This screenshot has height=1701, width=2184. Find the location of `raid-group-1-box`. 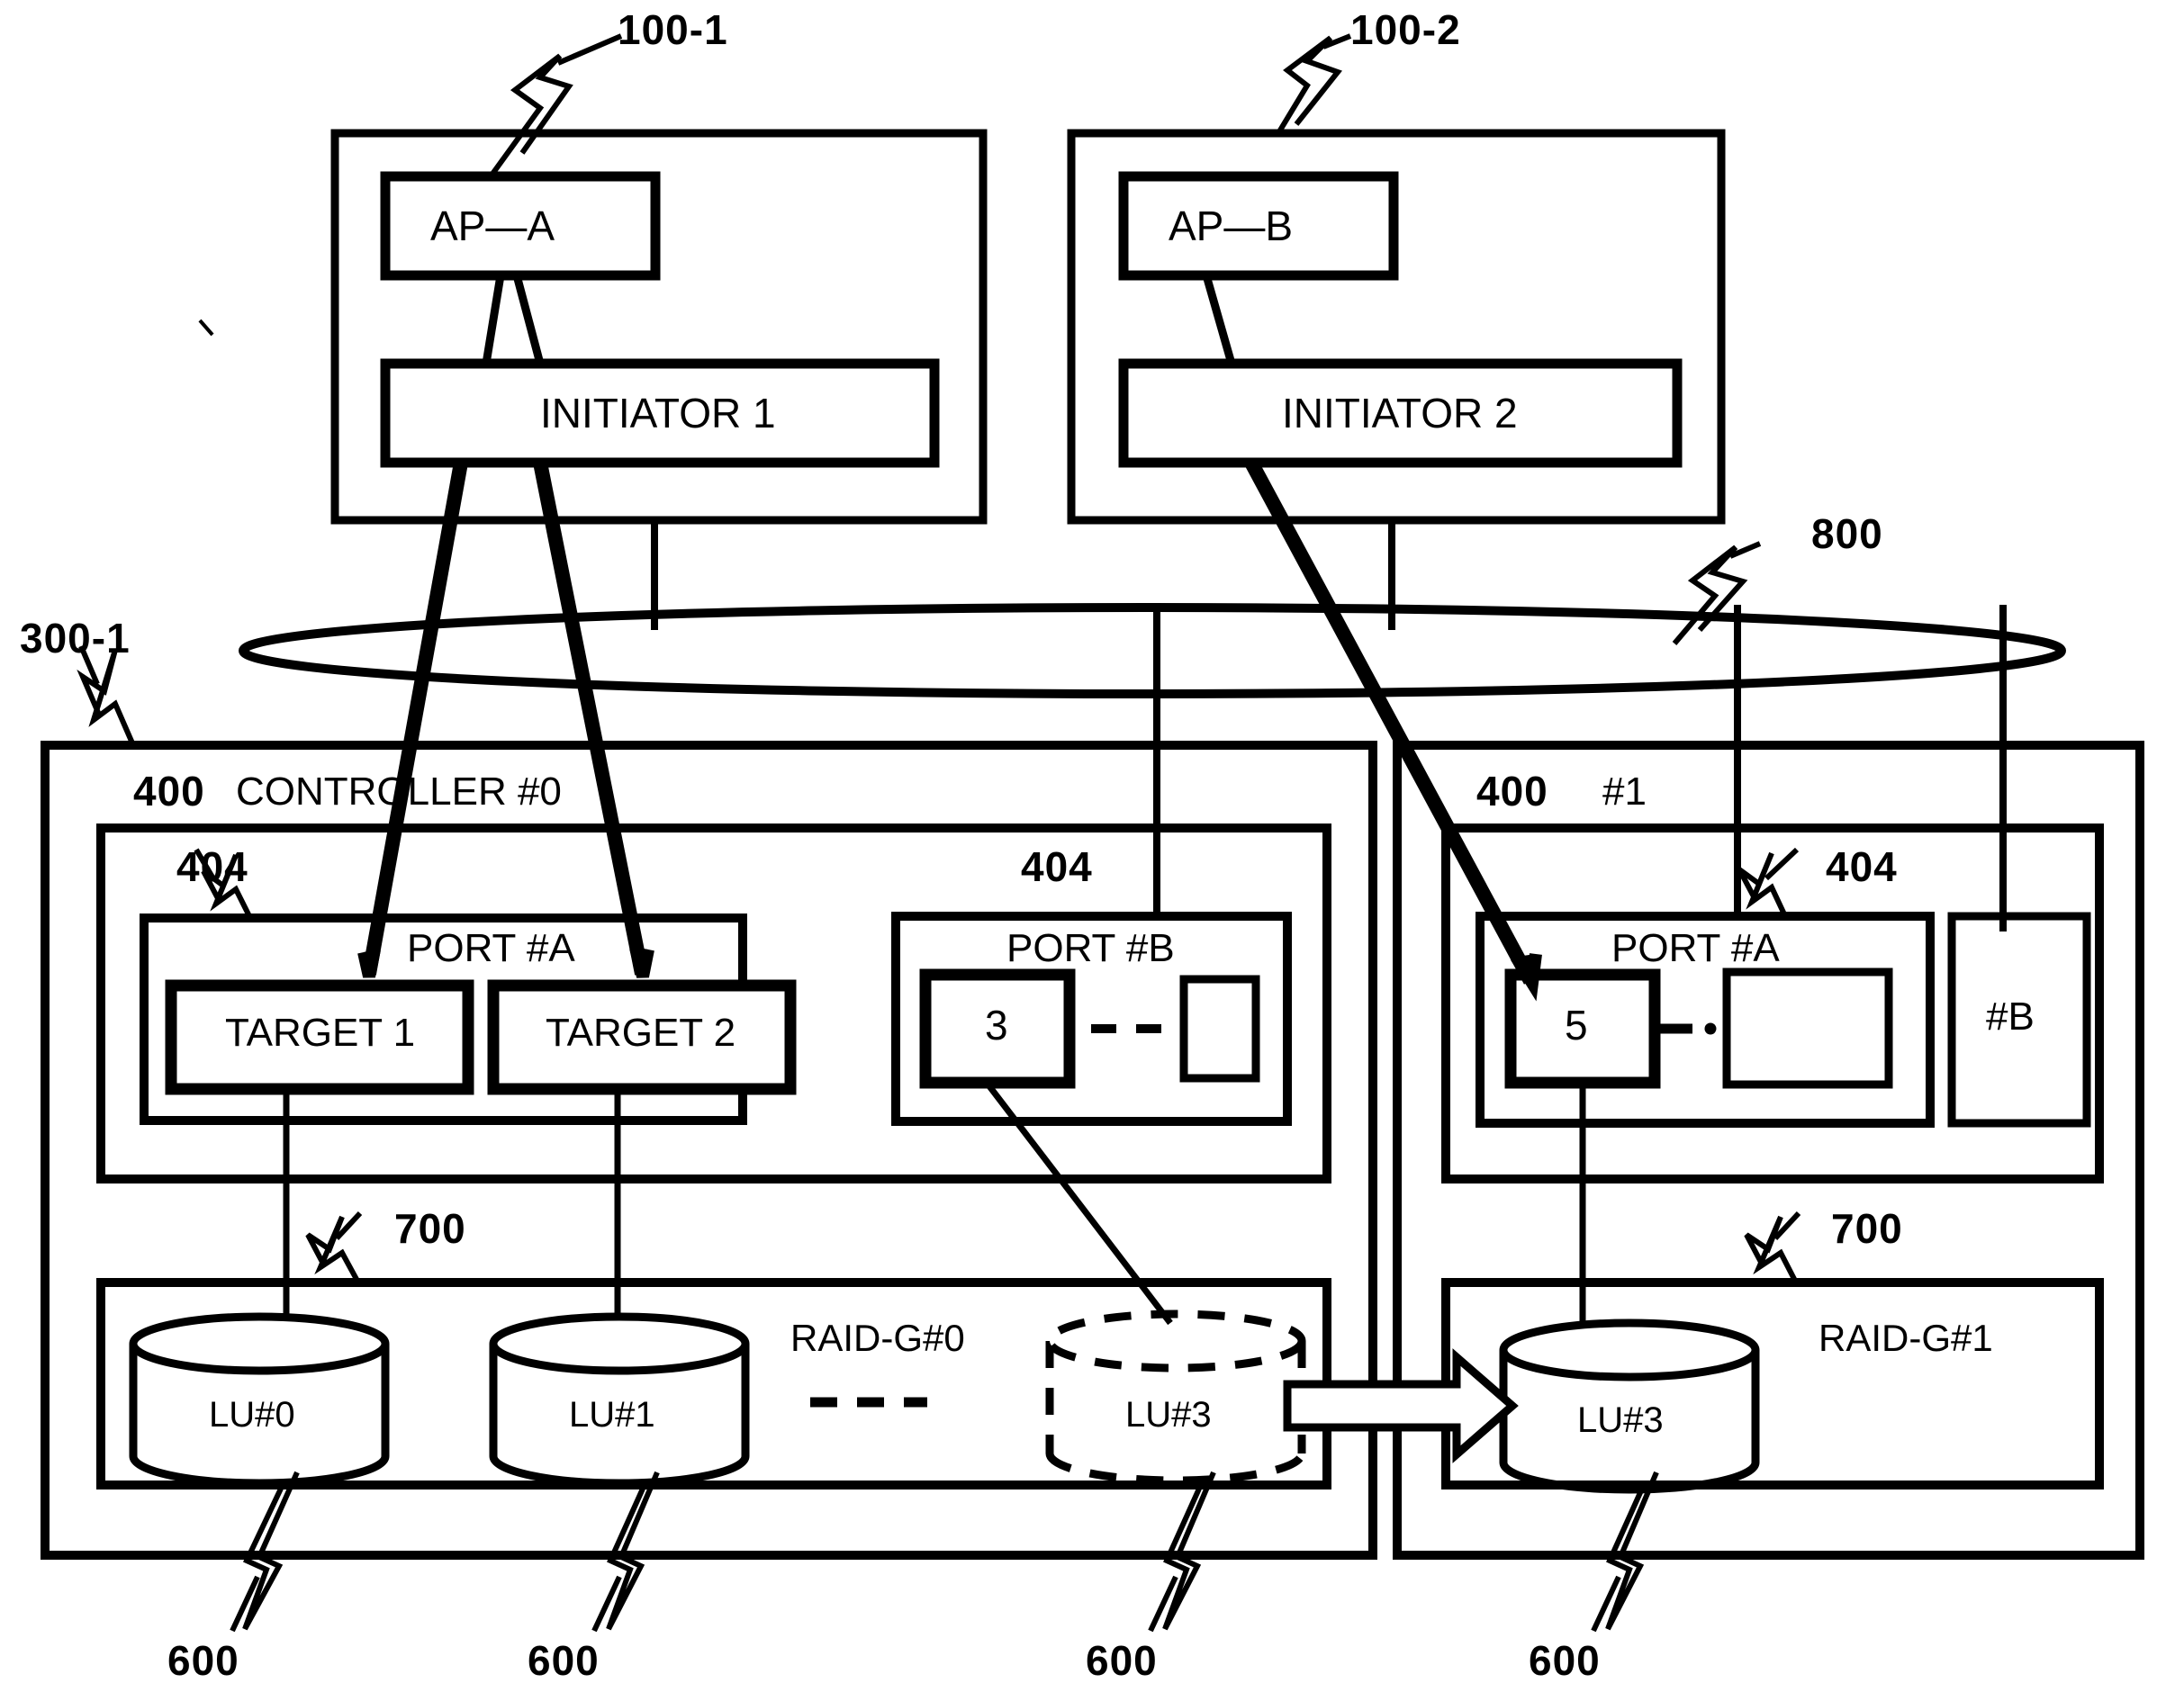

raid-group-1-box is located at coordinates (1772, 1384).